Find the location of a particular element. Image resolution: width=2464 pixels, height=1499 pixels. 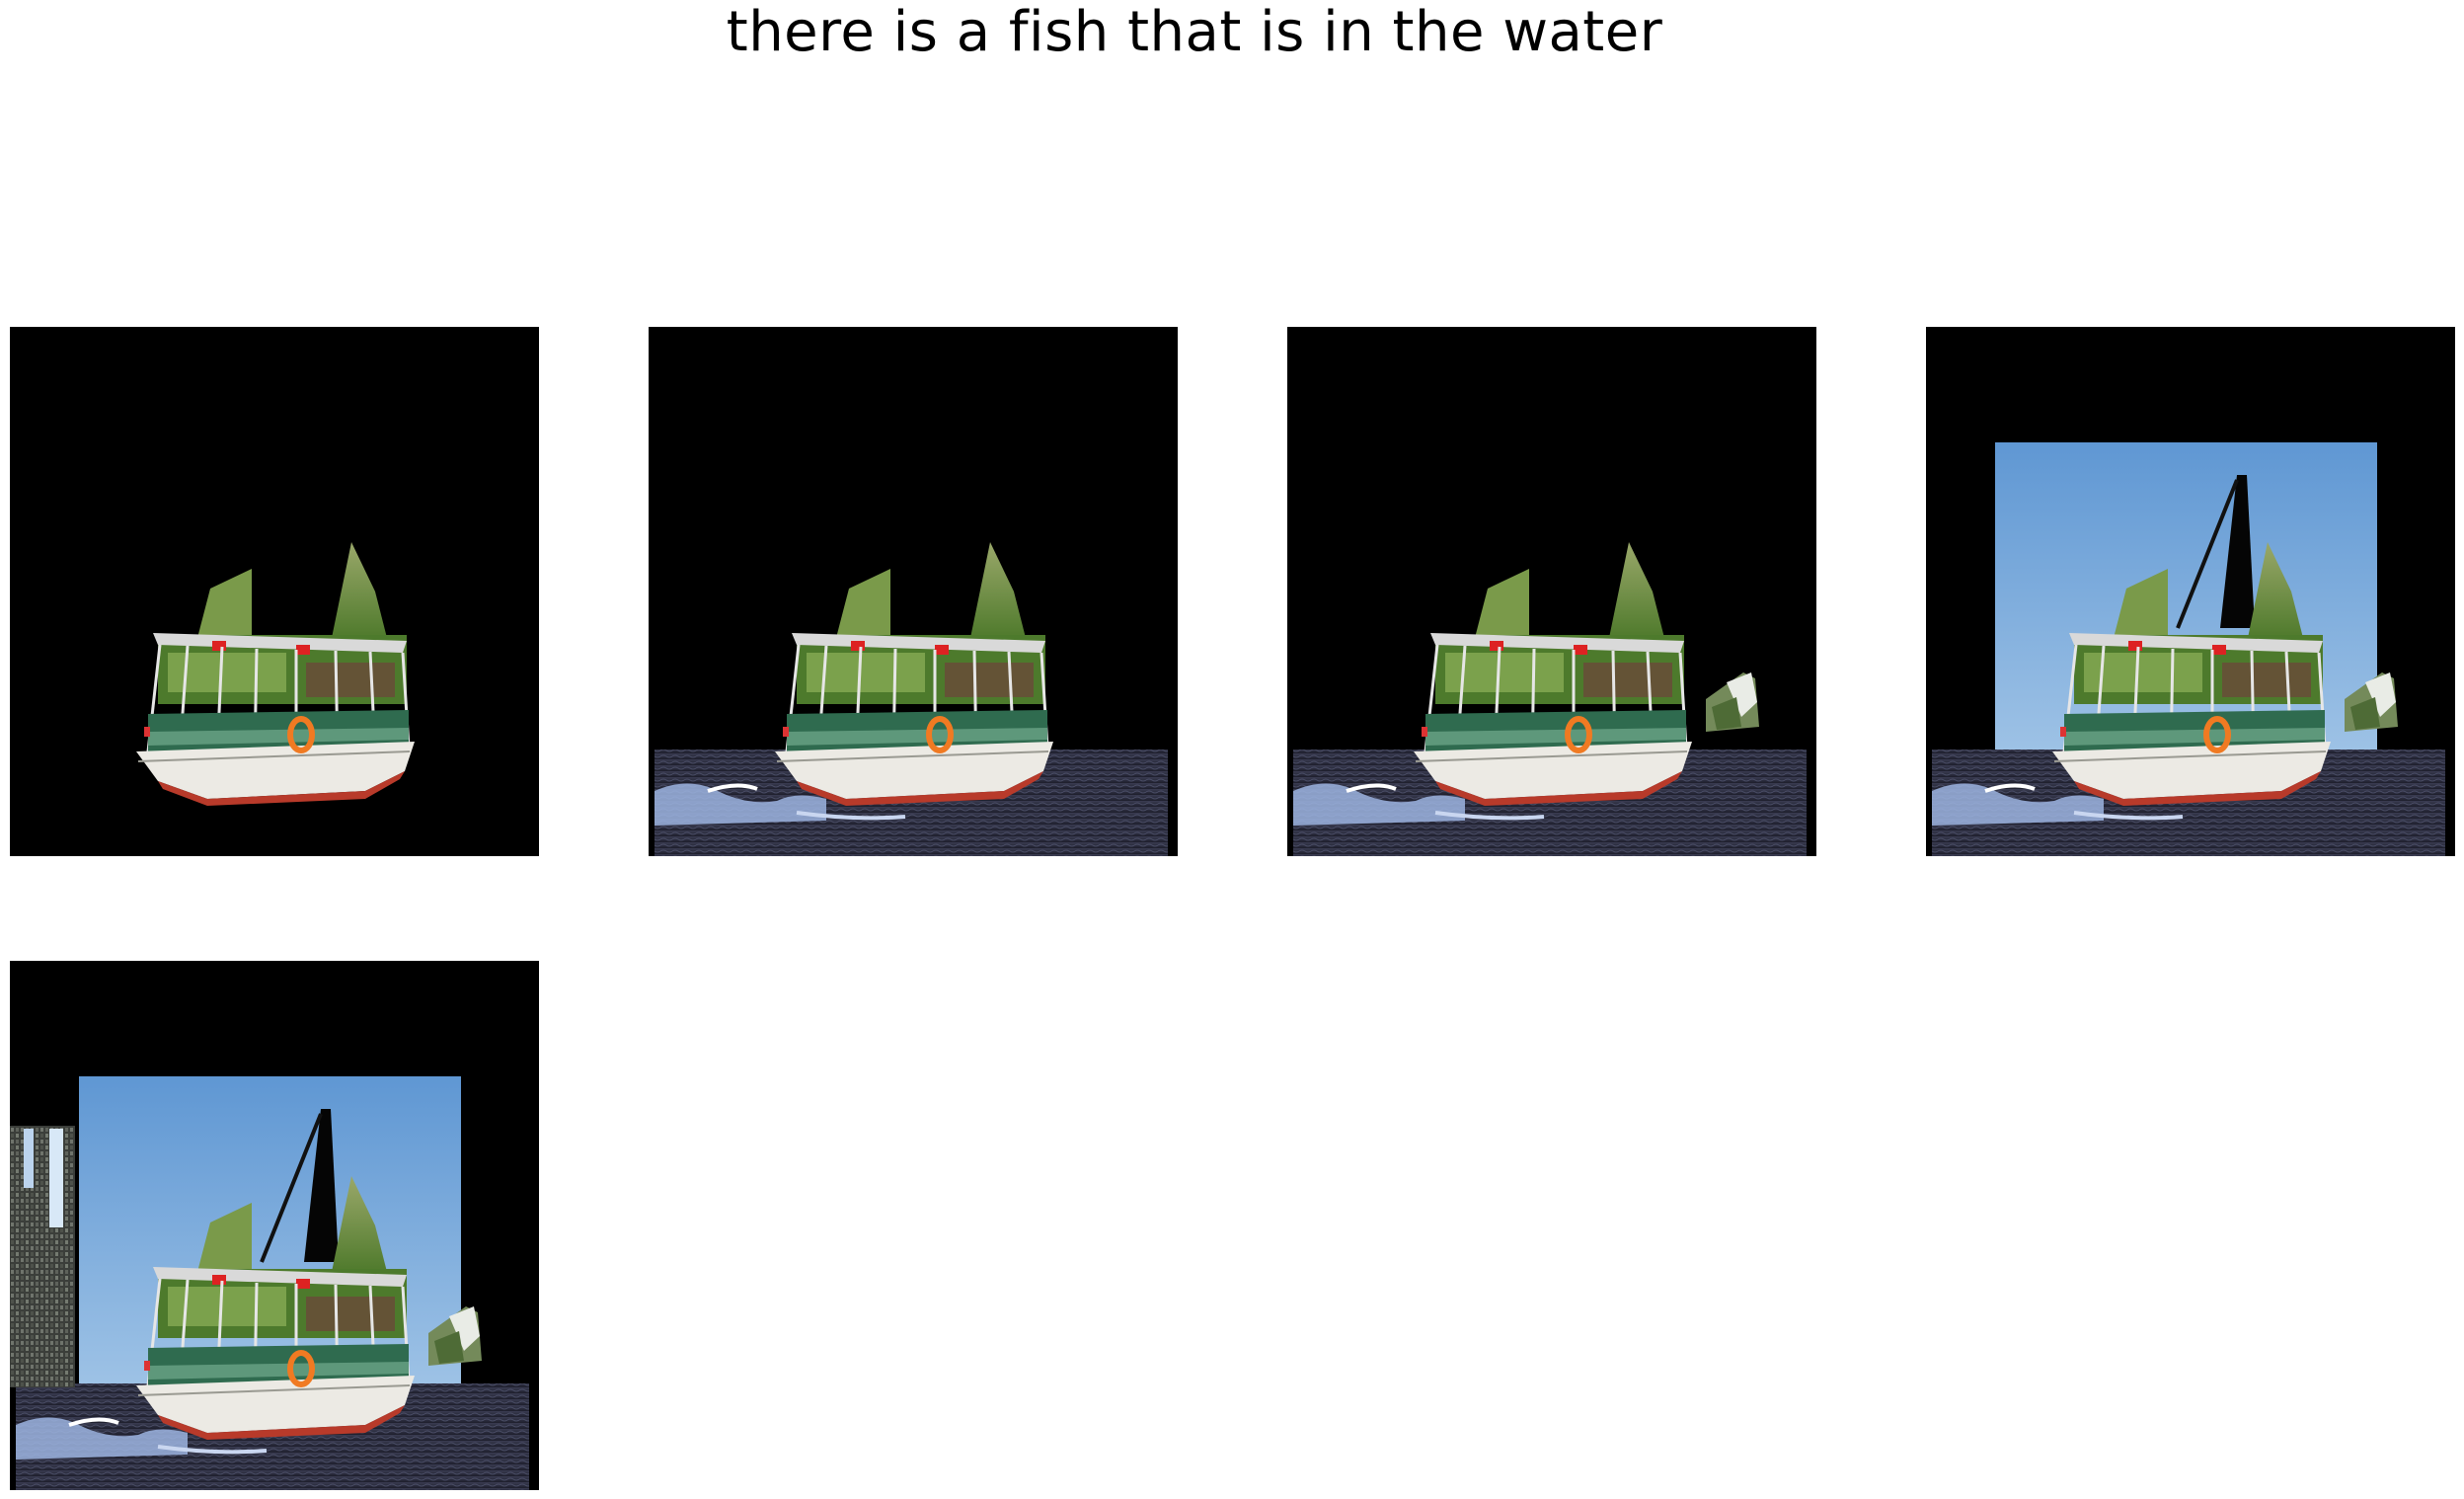

figure-title: there is a fish that is in the water is located at coordinates (1194, 32).